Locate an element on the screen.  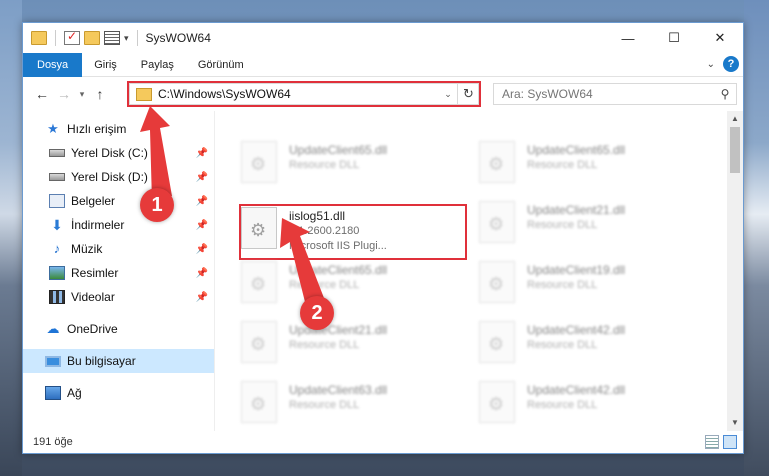
nav-label: Hızlı erişim is located at coordinates (97, 129).